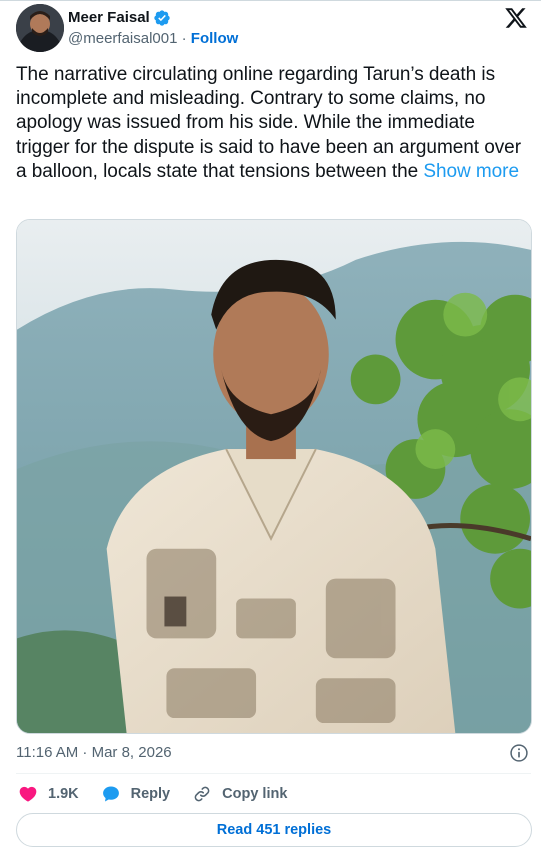 This screenshot has width=541, height=849. Describe the element at coordinates (150, 794) in the screenshot. I see `reply-label: Reply` at that location.